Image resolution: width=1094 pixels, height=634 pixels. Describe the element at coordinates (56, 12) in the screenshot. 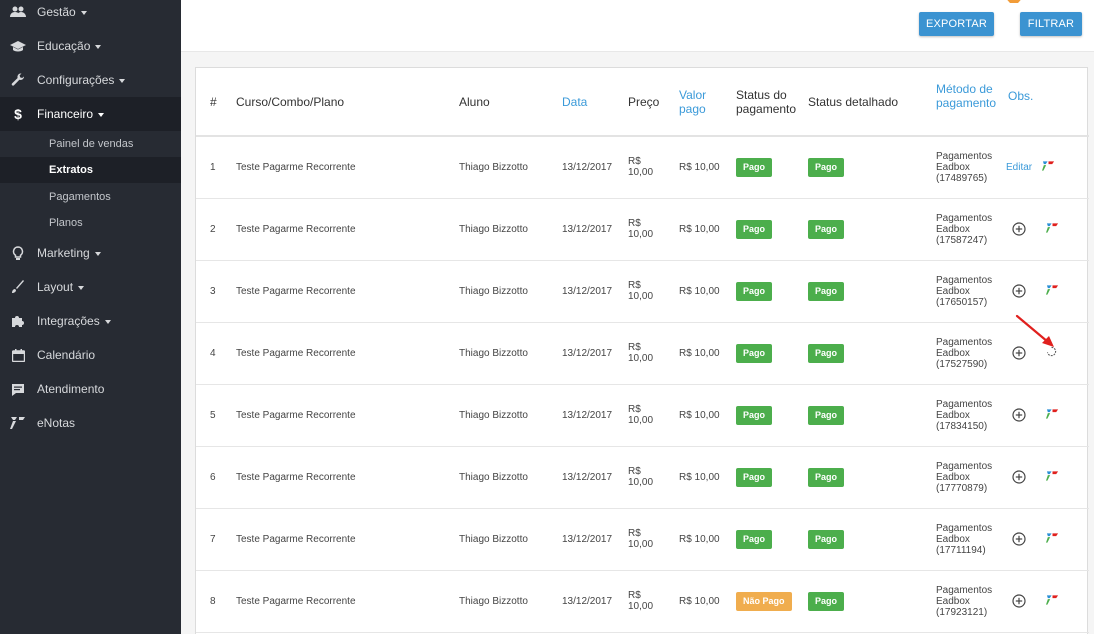

I see `sidebar-item-label: Gestão` at that location.